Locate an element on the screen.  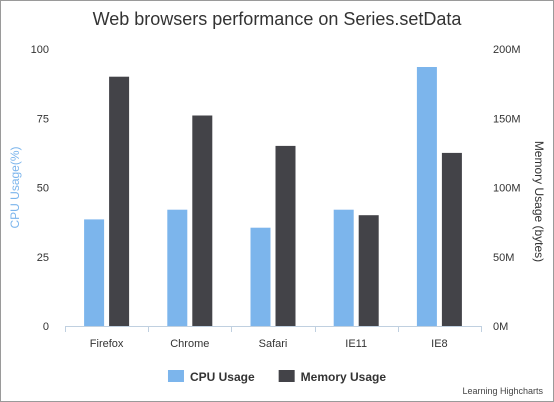
x-tick-label: IE8 is located at coordinates (439, 344).